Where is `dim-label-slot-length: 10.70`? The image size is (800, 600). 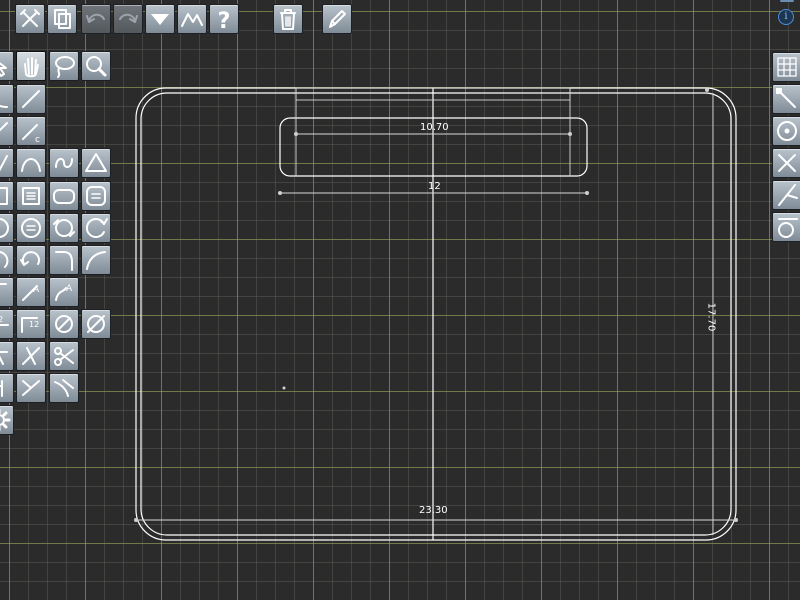
dim-label-slot-length: 10.70 is located at coordinates (434, 127).